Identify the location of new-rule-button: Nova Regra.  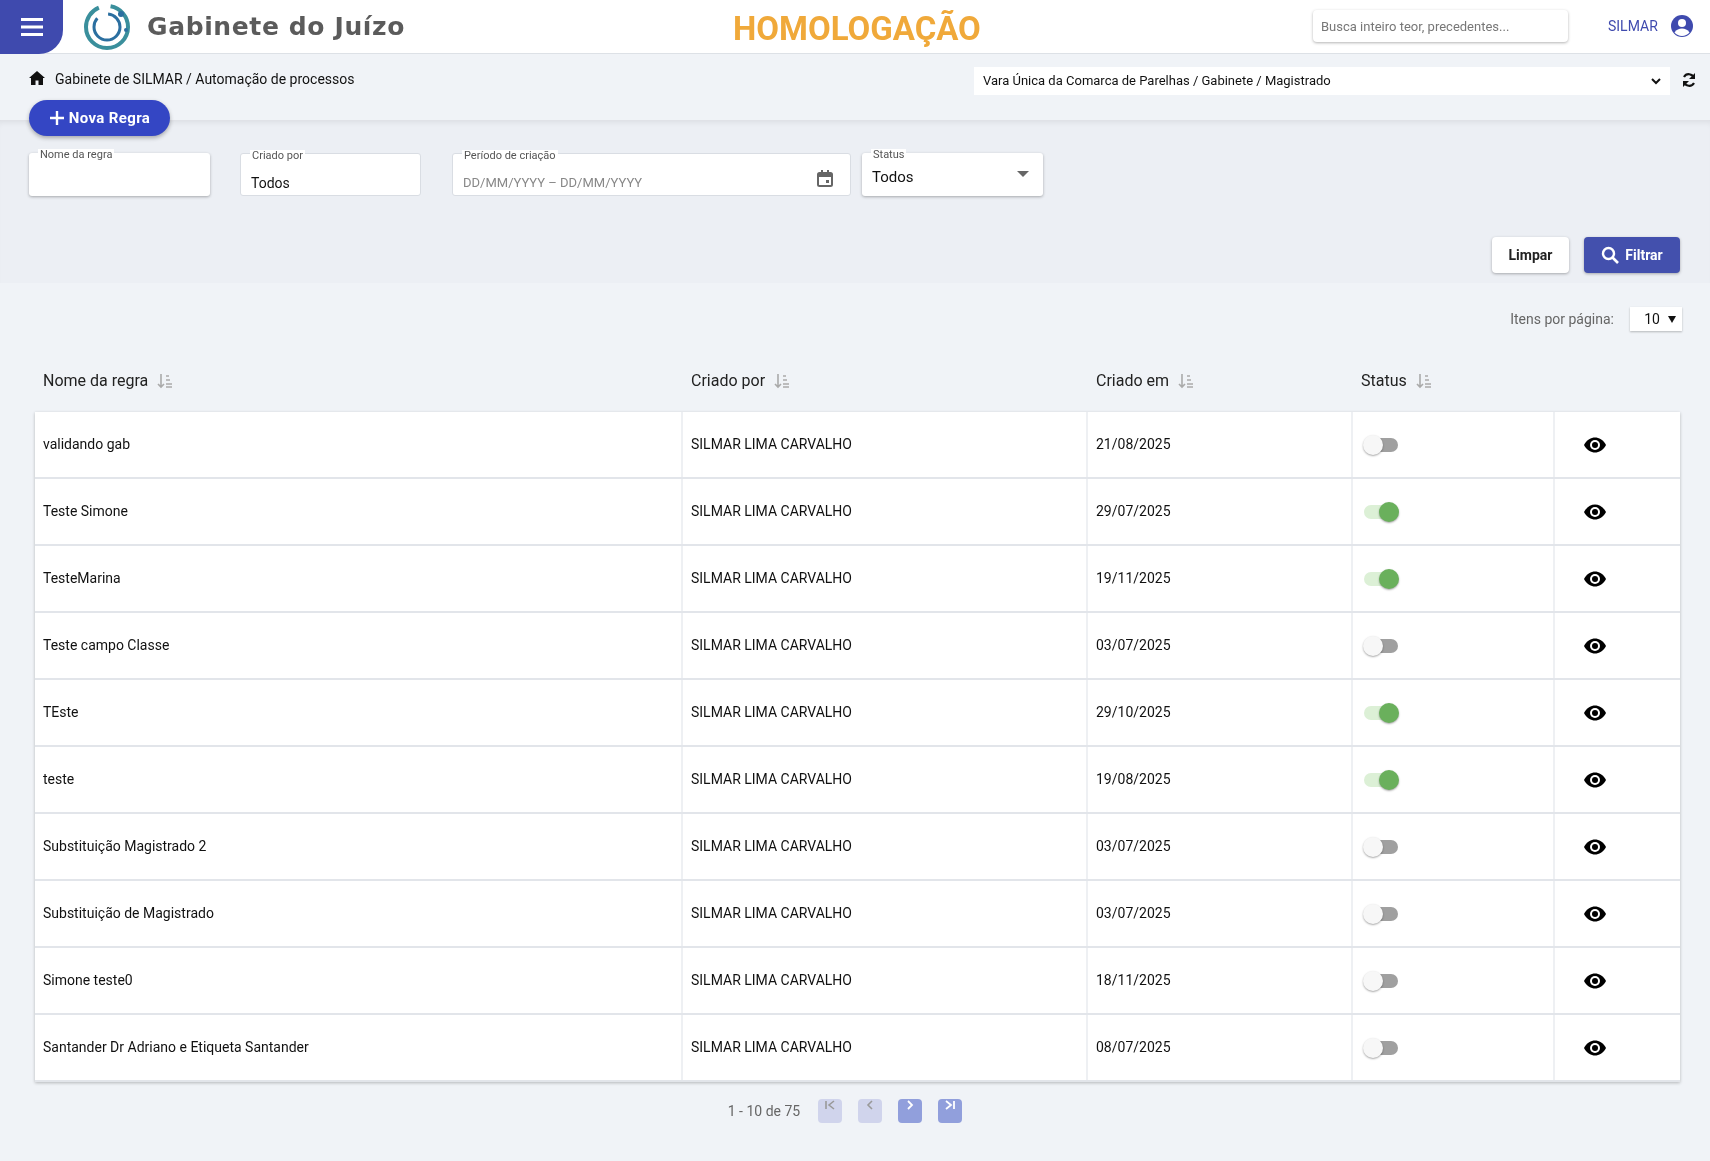
(99, 118).